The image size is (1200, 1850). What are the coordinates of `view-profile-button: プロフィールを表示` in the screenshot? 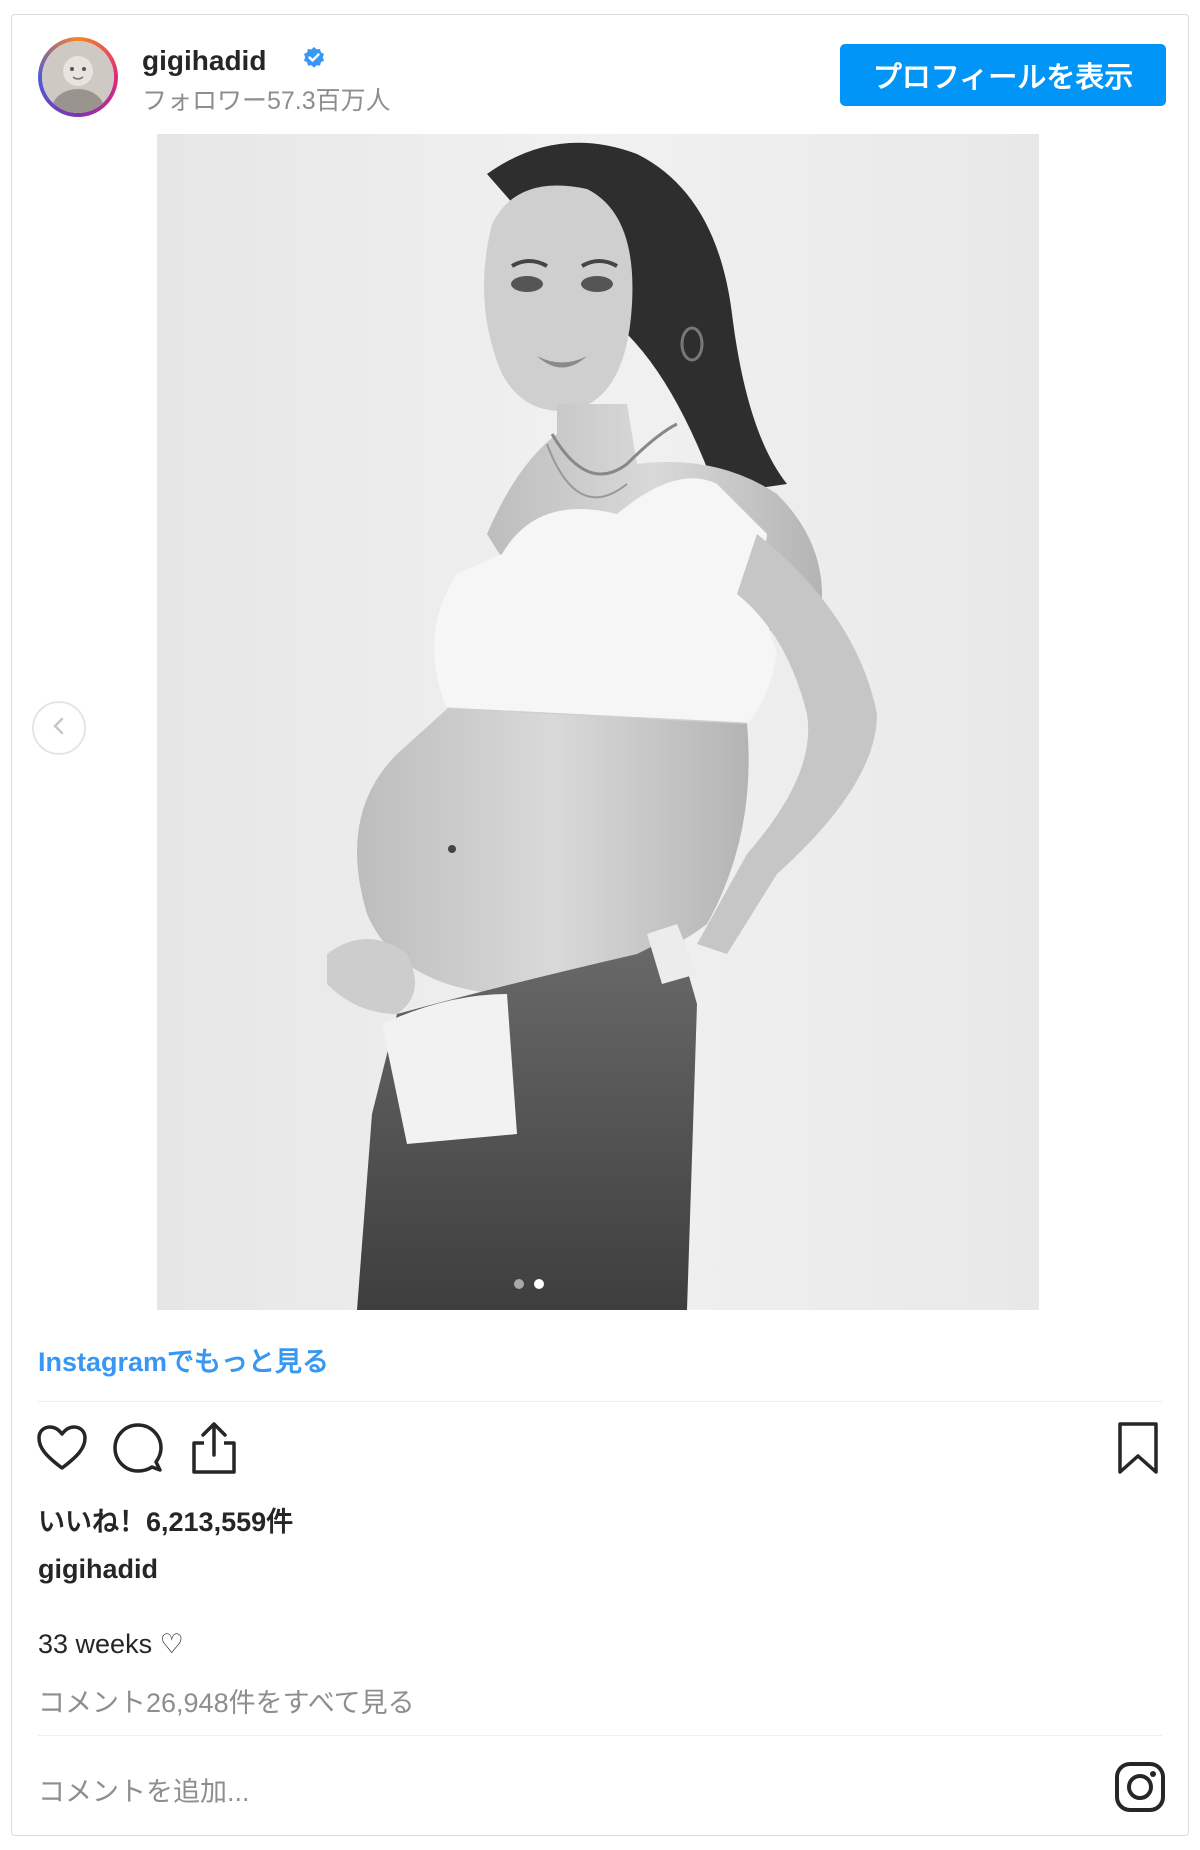 It's located at (1003, 75).